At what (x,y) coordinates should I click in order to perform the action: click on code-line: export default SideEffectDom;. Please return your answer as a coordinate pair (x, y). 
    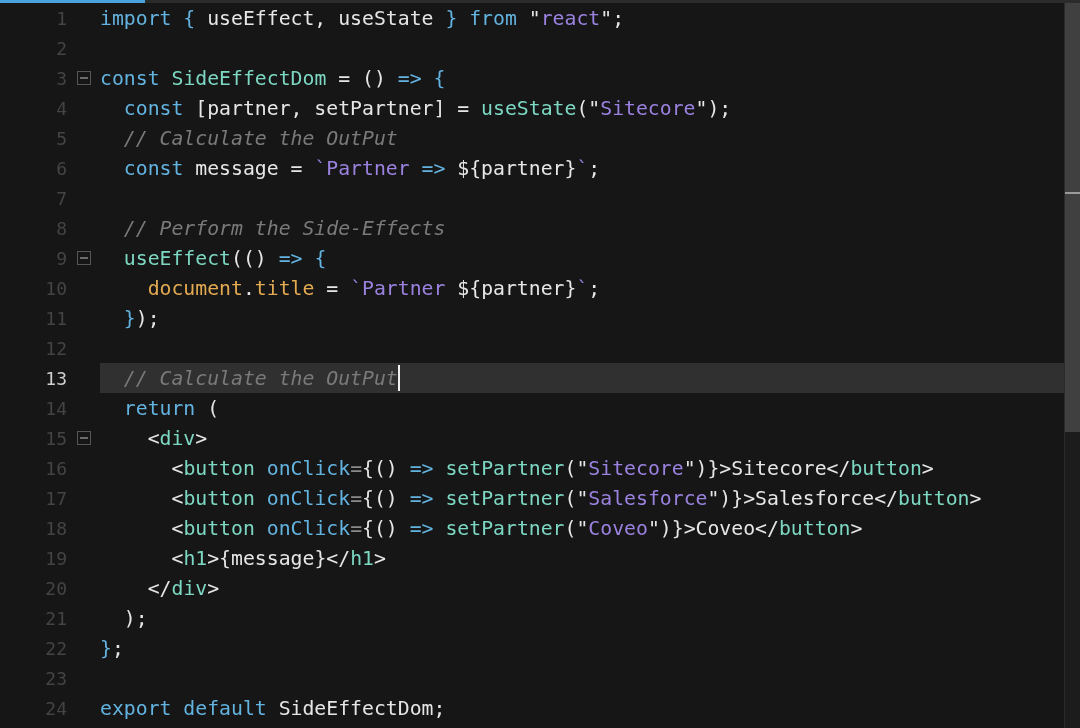
    Looking at the image, I should click on (273, 708).